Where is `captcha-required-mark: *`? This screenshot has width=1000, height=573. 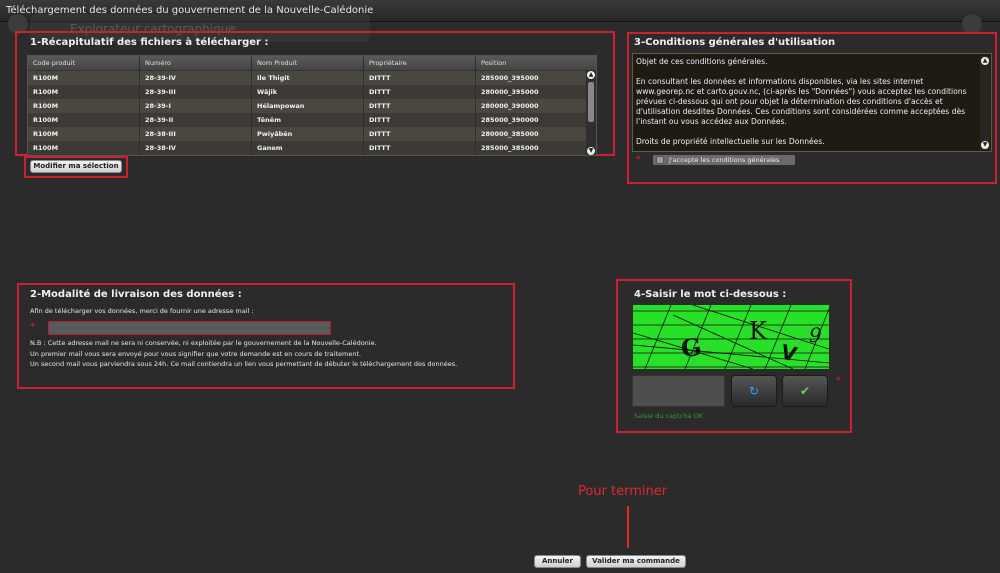
captcha-required-mark: * is located at coordinates (838, 381).